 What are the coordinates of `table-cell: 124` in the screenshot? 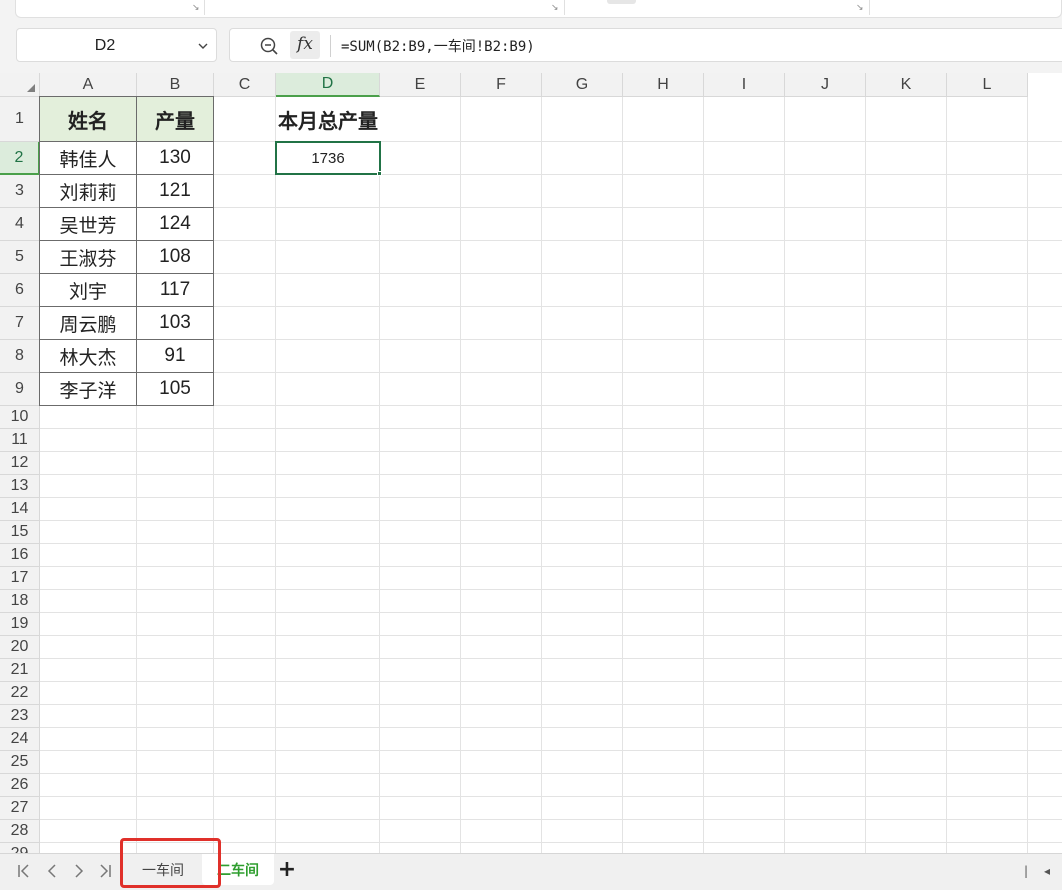 It's located at (175, 224).